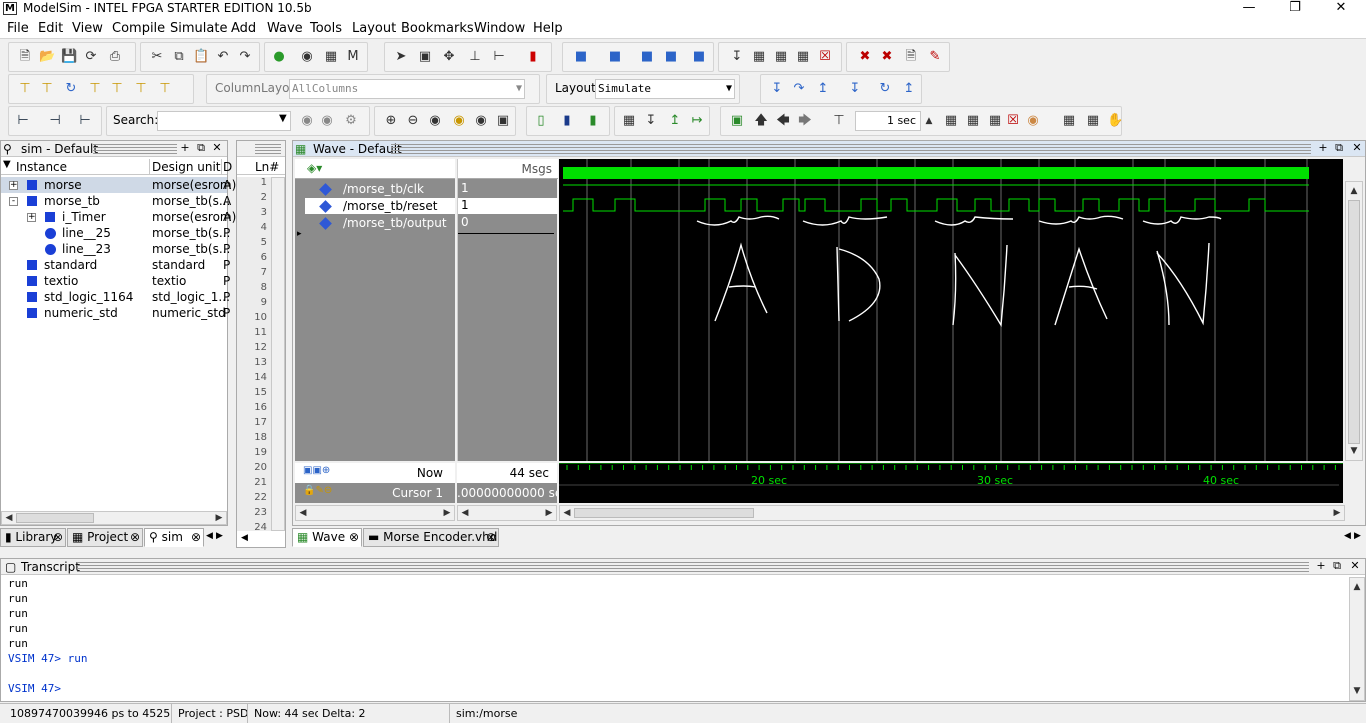  What do you see at coordinates (825, 57) in the screenshot?
I see `delete-table-icon: ☒` at bounding box center [825, 57].